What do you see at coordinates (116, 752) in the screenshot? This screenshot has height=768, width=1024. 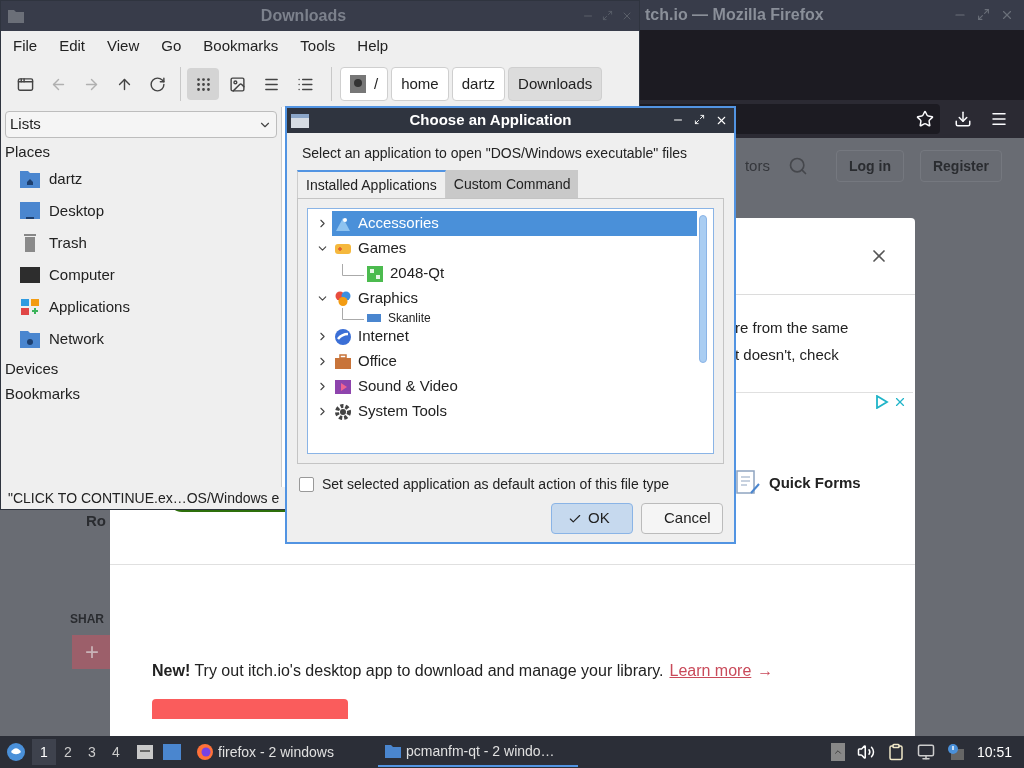 I see `workspace-button: 4` at bounding box center [116, 752].